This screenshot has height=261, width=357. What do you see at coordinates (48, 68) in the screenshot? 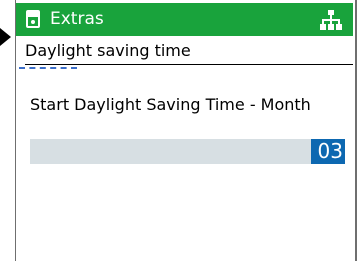
I see `tab-focus-indicator` at bounding box center [48, 68].